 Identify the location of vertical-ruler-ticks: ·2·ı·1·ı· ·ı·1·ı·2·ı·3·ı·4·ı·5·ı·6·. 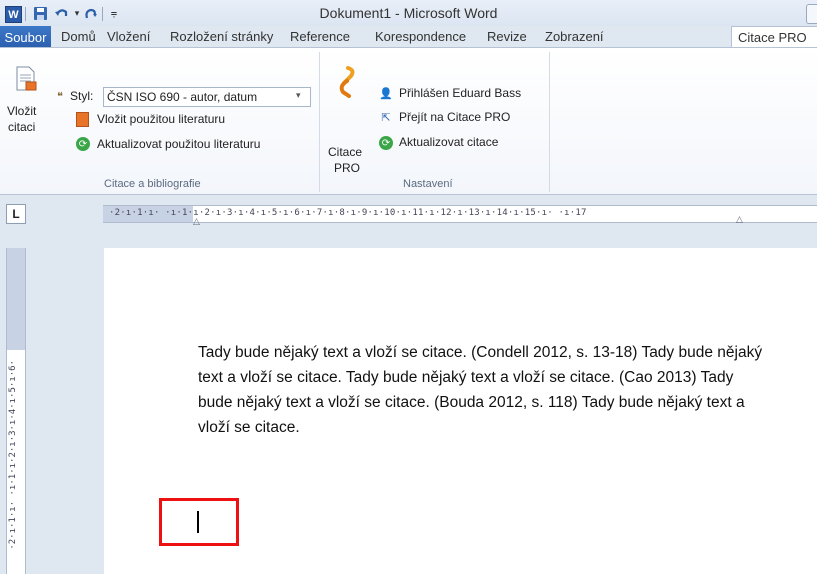
(13, 455).